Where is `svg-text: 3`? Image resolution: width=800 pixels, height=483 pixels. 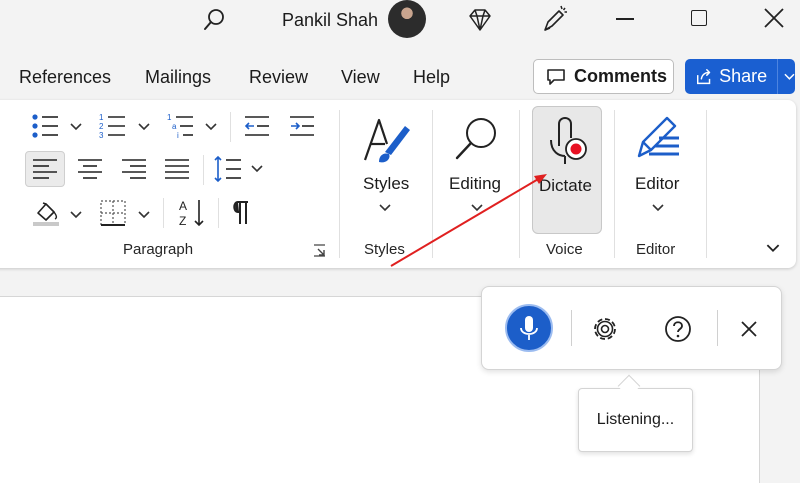 svg-text: 3 is located at coordinates (101, 135).